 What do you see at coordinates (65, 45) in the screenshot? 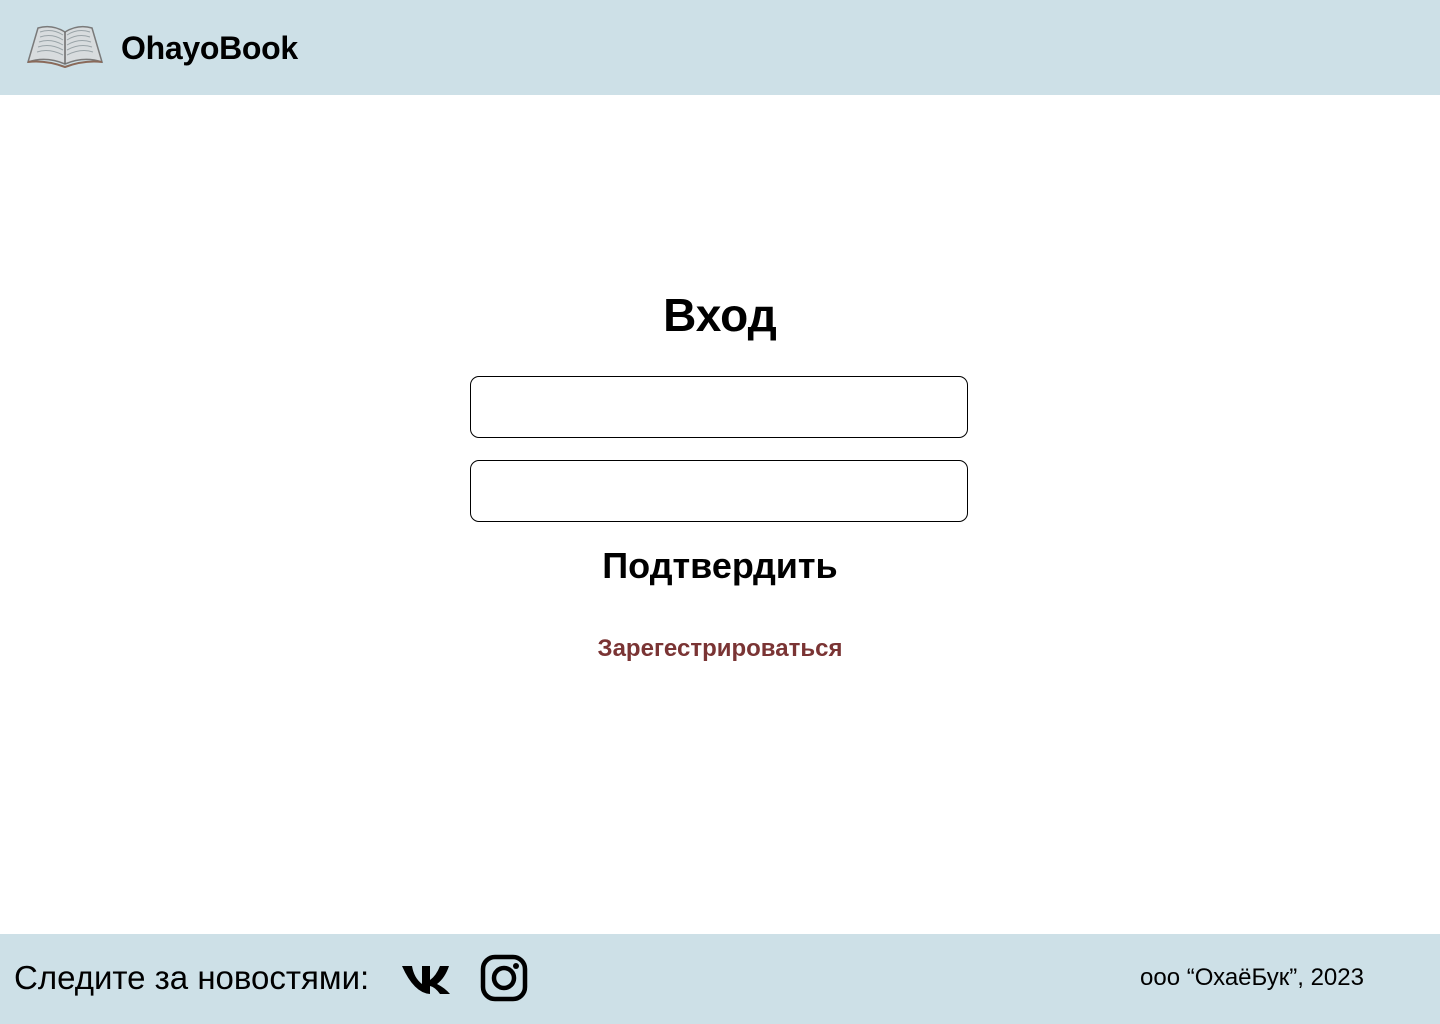
I see `open-book-icon` at bounding box center [65, 45].